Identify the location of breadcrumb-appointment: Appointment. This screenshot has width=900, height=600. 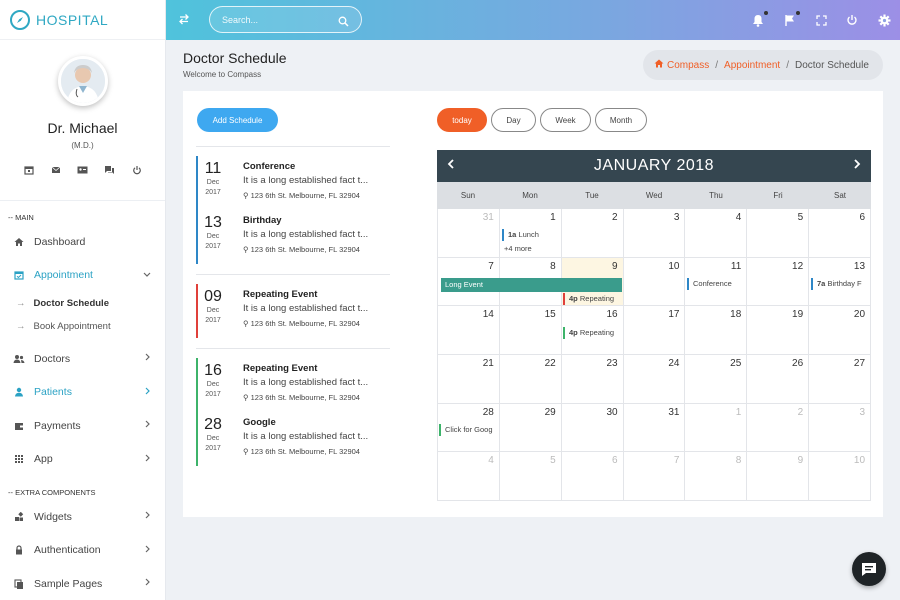
(752, 65).